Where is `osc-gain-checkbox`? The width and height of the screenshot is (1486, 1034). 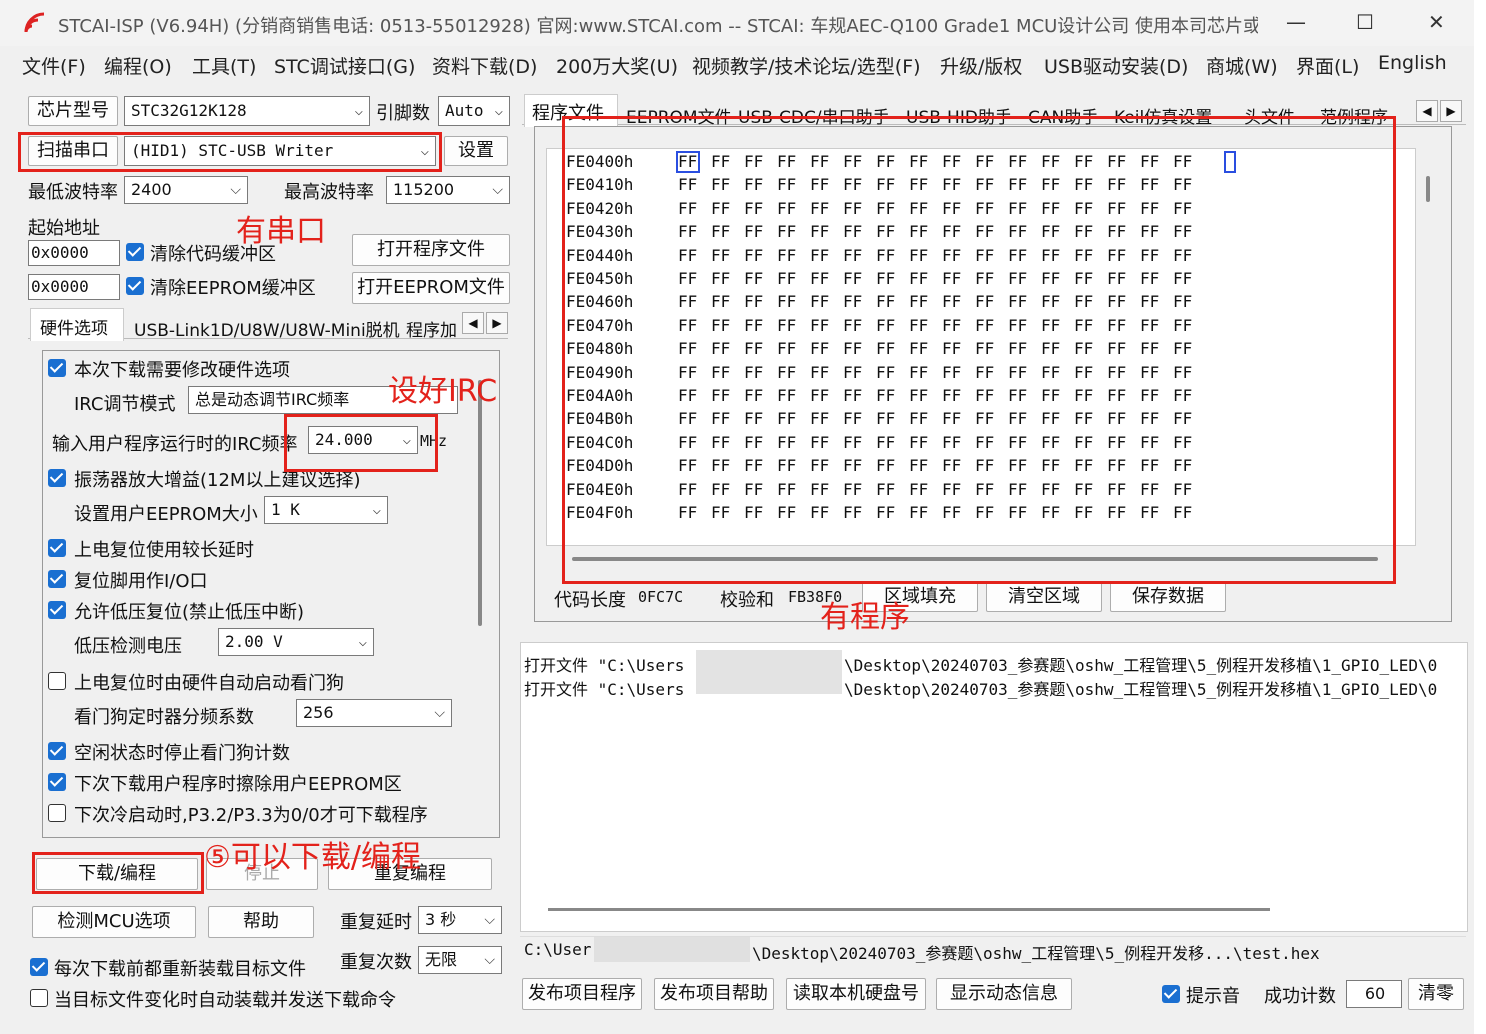
osc-gain-checkbox is located at coordinates (57, 478).